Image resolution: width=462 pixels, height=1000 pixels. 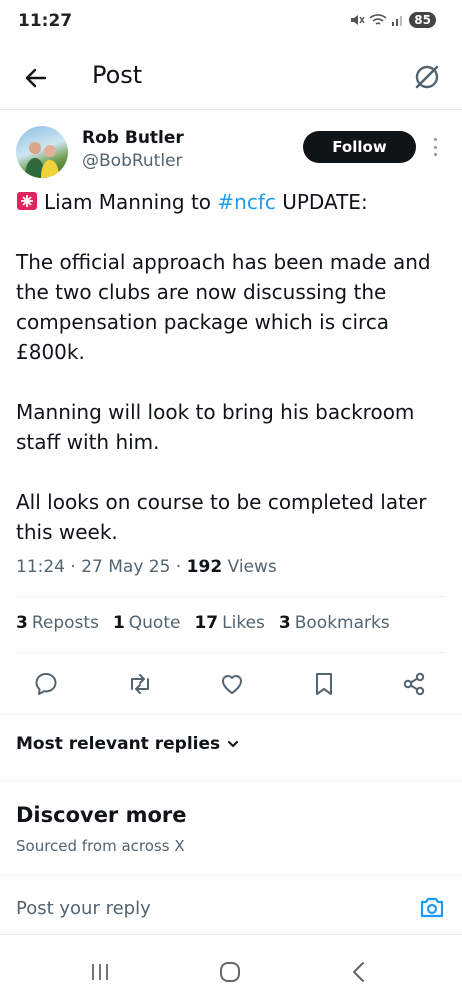 I want to click on engagement-stats: 3 Reposts 1 Quote 17 Likes 3 Bookmarks, so click(x=203, y=623).